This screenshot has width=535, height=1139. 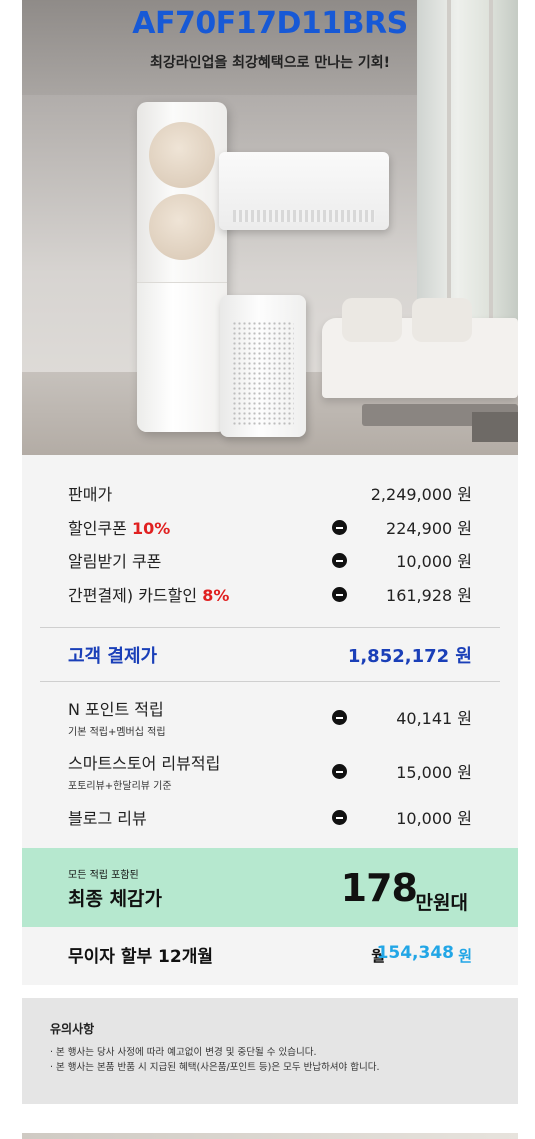 I want to click on price-value: 10,000 원, so click(x=434, y=561).